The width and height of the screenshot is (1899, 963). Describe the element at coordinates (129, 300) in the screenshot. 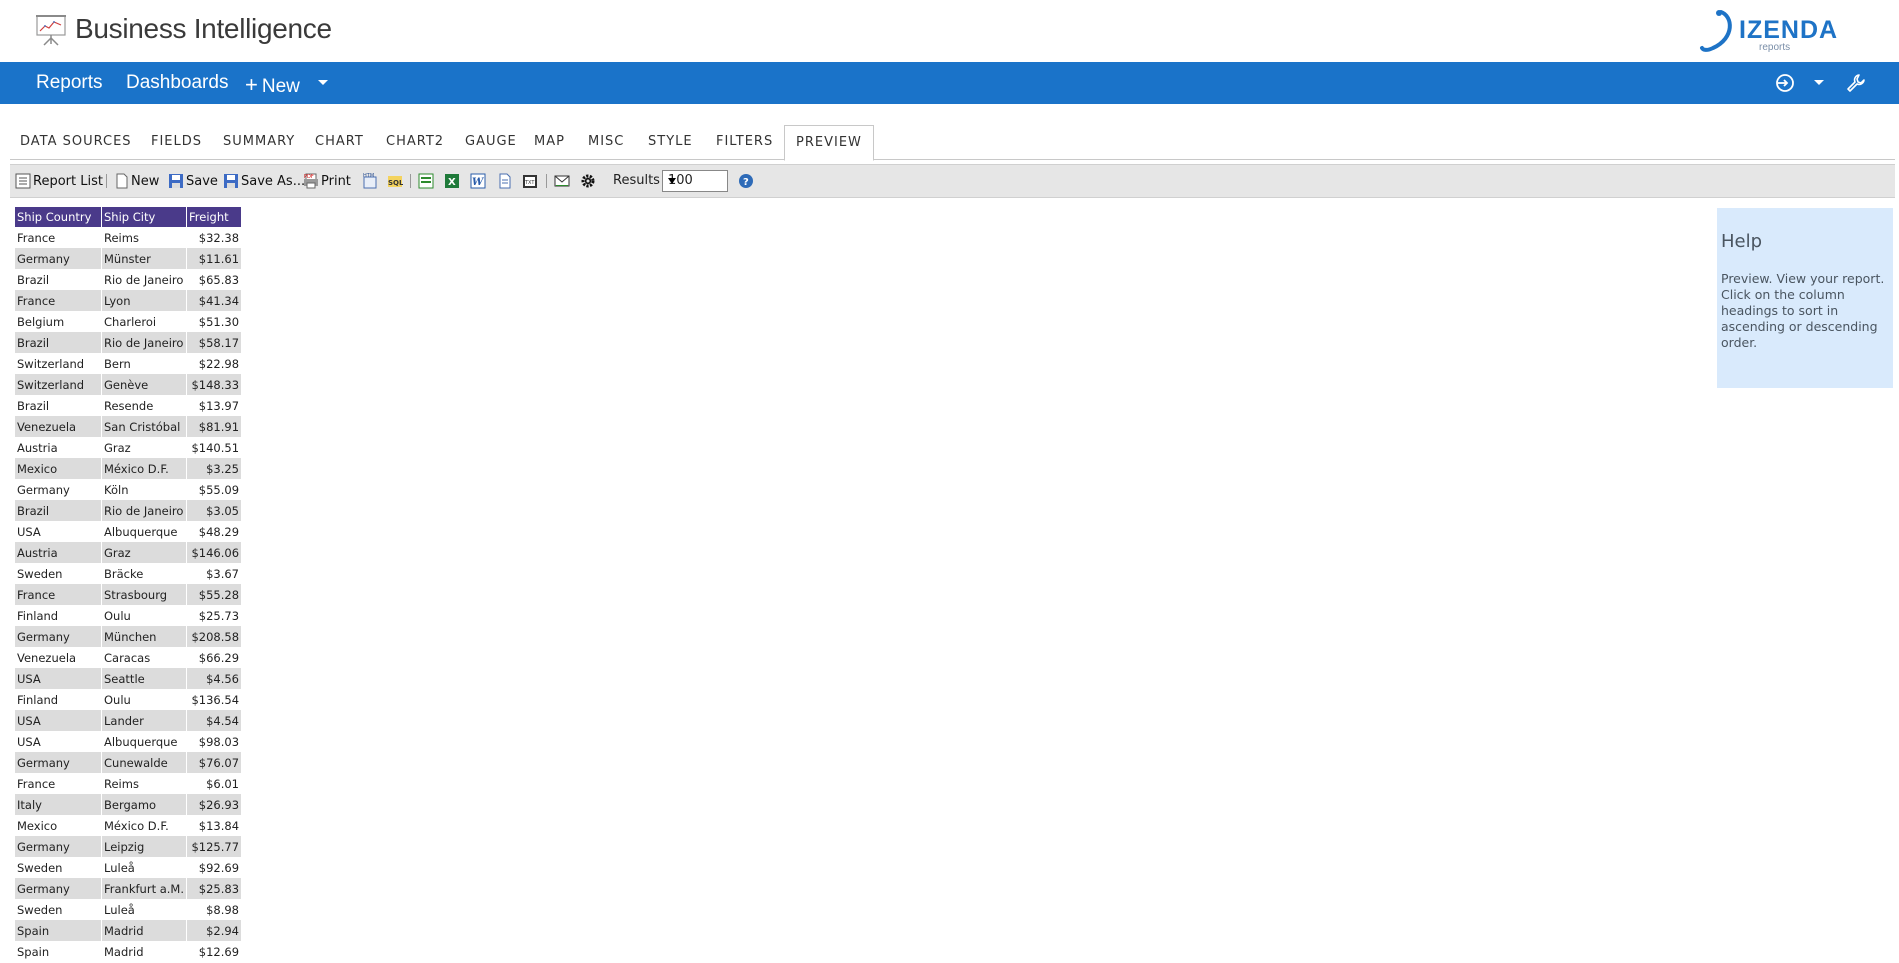

I see `table-row: France Lyon $41.34` at that location.